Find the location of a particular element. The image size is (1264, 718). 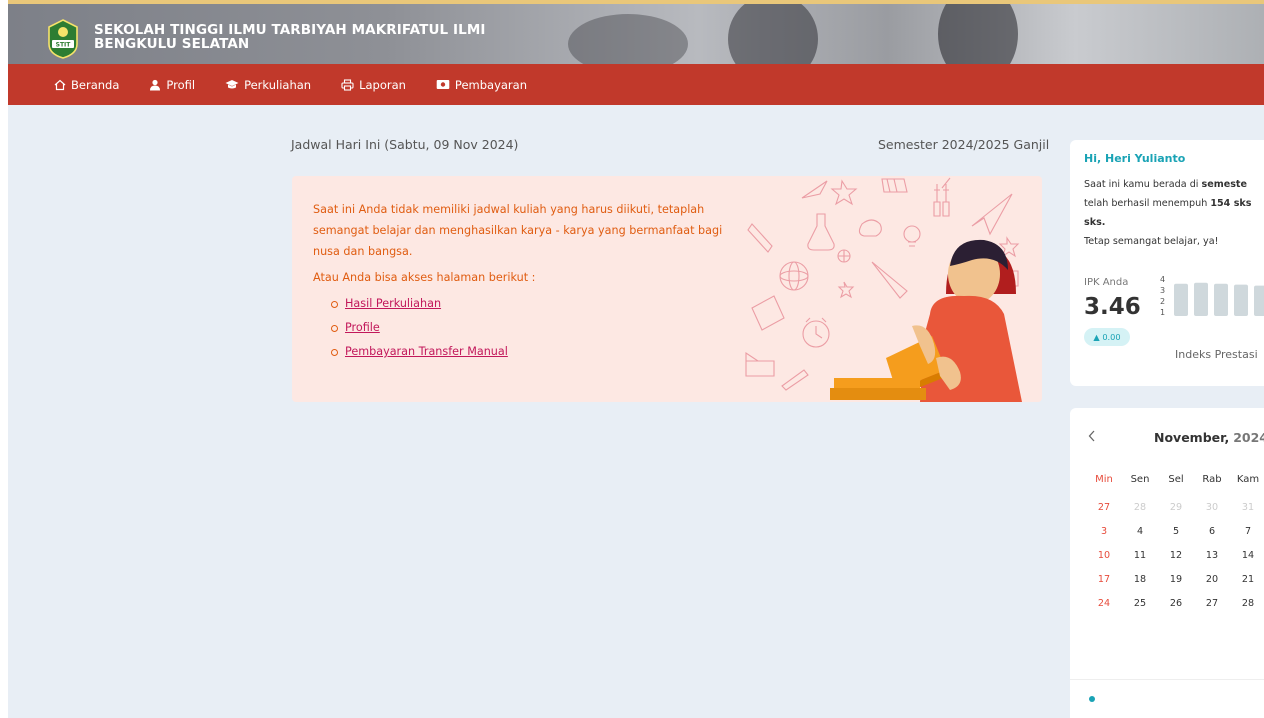

calendar-day: 29 is located at coordinates (1176, 508).